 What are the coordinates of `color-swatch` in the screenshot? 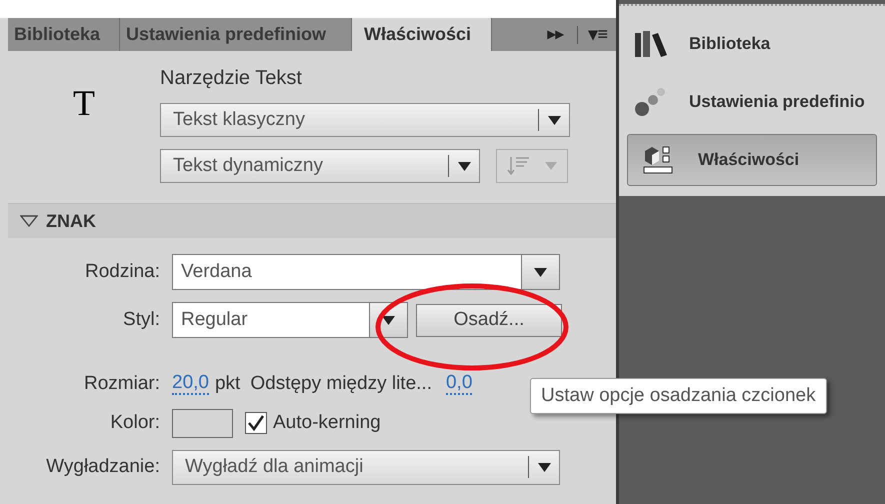 It's located at (202, 423).